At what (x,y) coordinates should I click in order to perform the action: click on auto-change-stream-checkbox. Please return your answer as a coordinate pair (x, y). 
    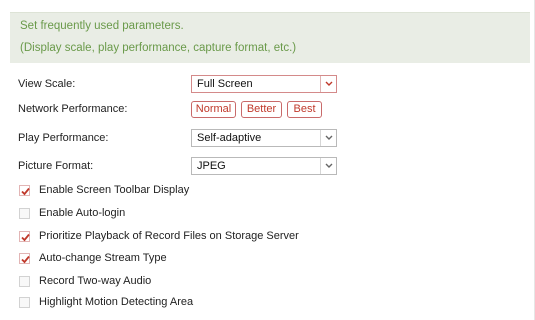
    Looking at the image, I should click on (24, 258).